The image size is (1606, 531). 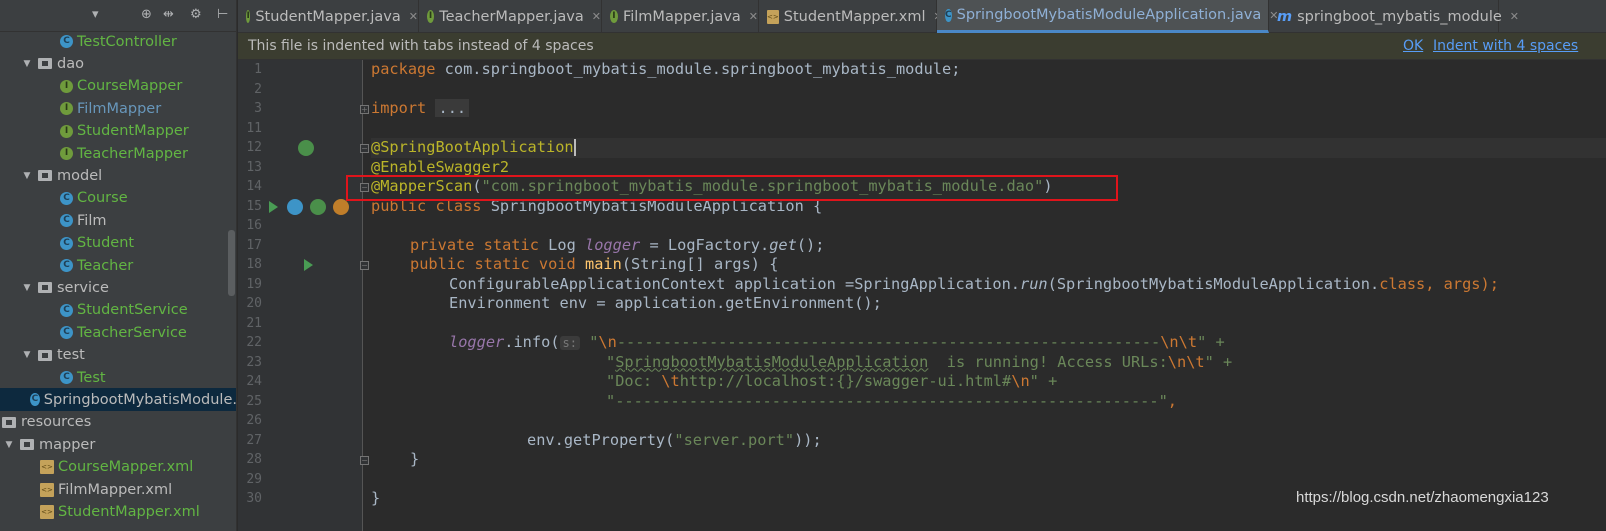 What do you see at coordinates (118, 511) in the screenshot?
I see `tree-item: <> StudentMapper.xml` at bounding box center [118, 511].